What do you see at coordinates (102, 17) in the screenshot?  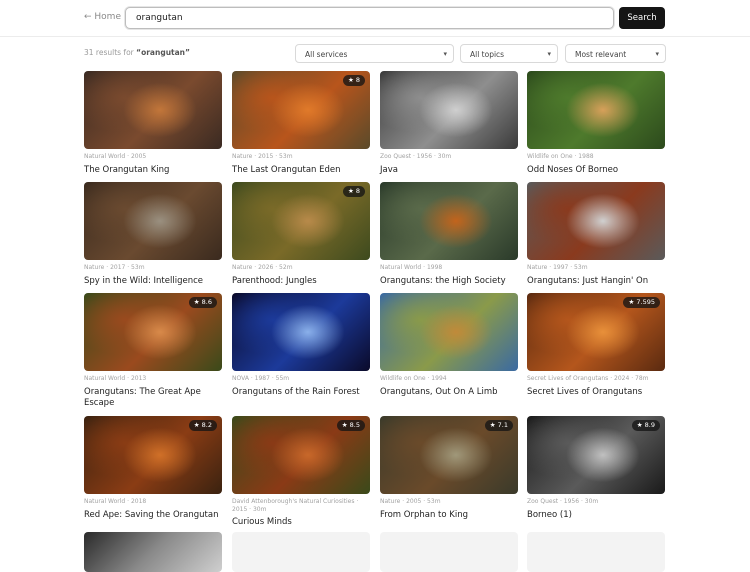 I see `home-link: ← Home` at bounding box center [102, 17].